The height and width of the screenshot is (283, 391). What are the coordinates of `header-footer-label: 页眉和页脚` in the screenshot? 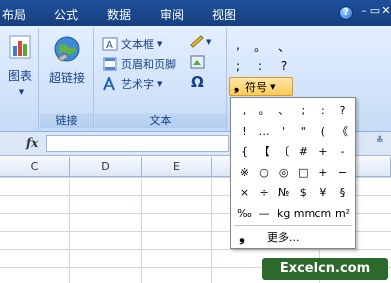 It's located at (148, 64).